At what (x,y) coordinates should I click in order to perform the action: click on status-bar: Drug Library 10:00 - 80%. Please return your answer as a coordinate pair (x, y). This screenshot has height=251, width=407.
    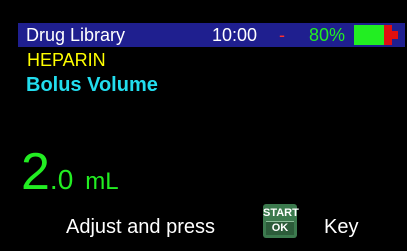
    Looking at the image, I should click on (211, 35).